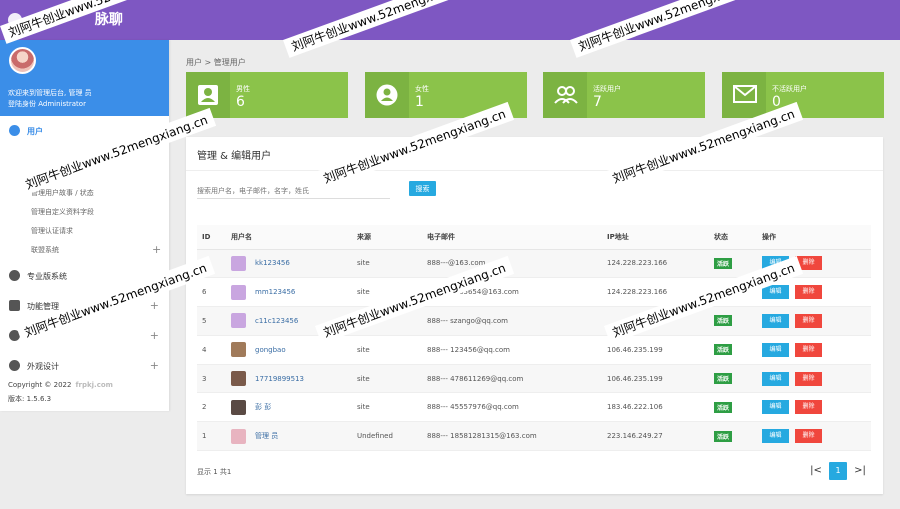  Describe the element at coordinates (450, 20) in the screenshot. I see `top-bar: 脉聊` at that location.